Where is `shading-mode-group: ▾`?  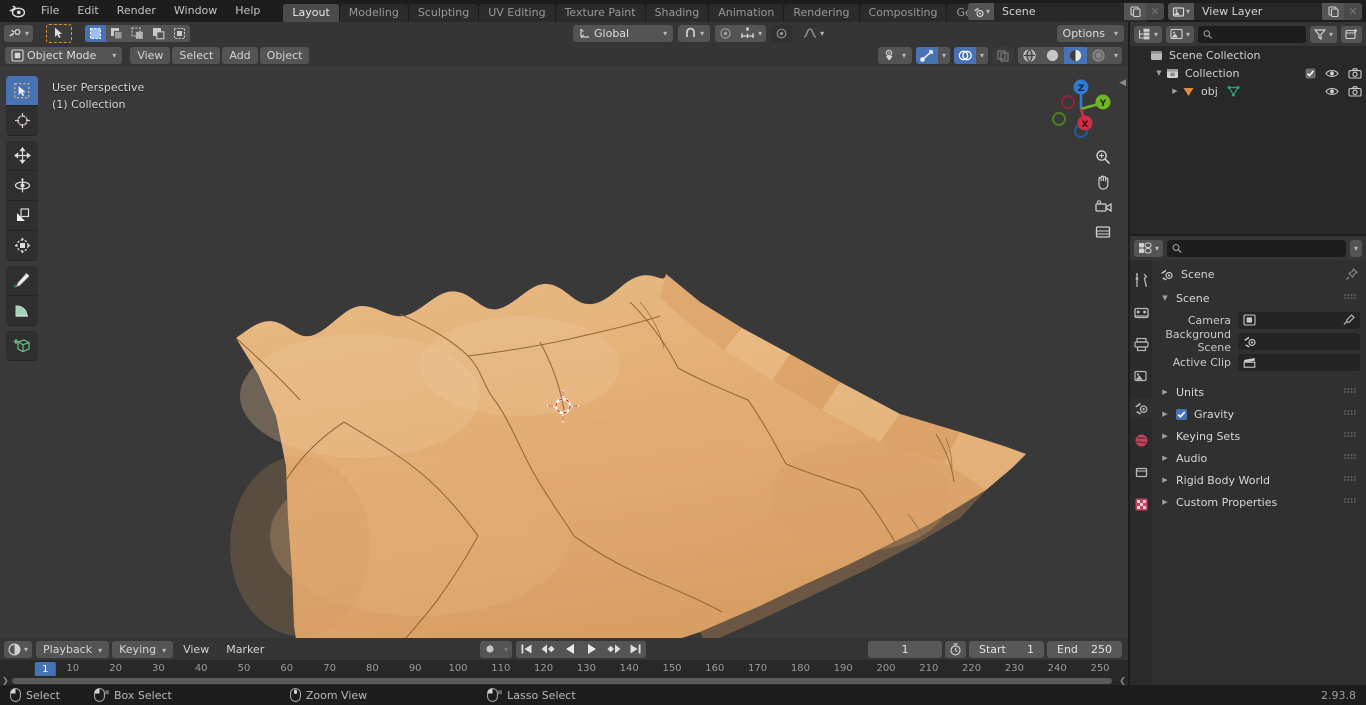 shading-mode-group: ▾ is located at coordinates (1069, 55).